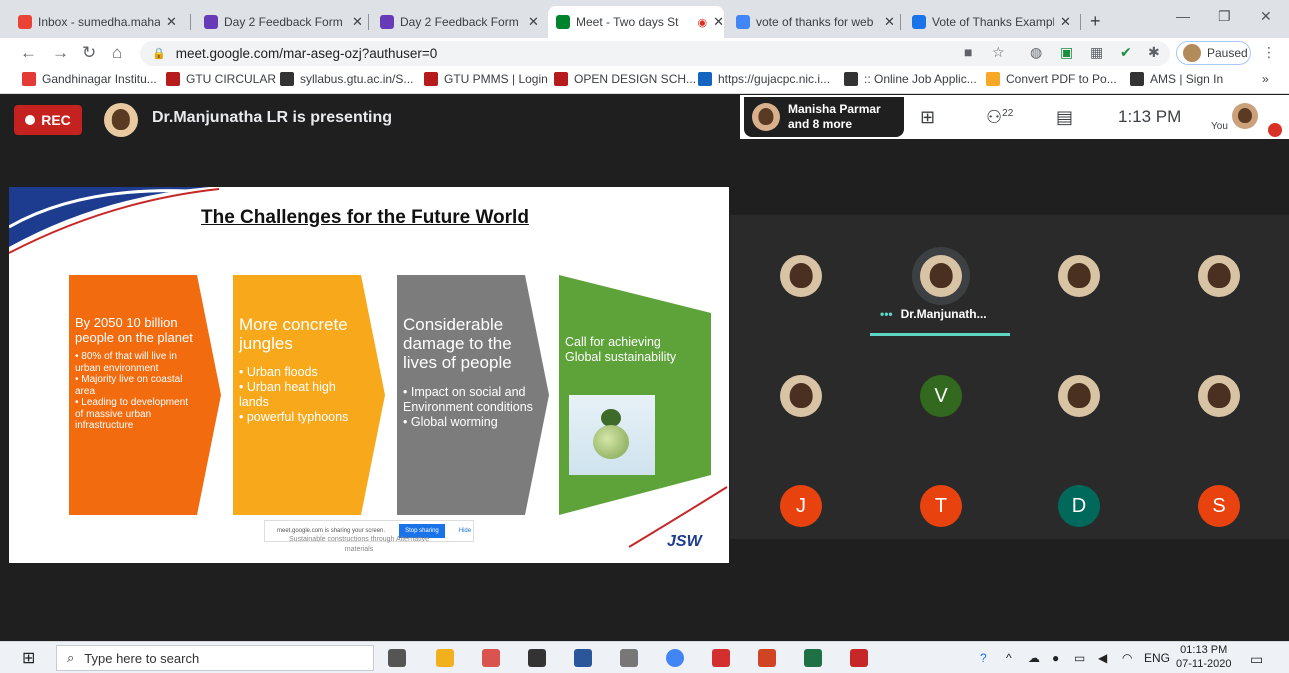 The image size is (1289, 673). Describe the element at coordinates (998, 52) in the screenshot. I see `bookmark-star-icon: ☆` at that location.